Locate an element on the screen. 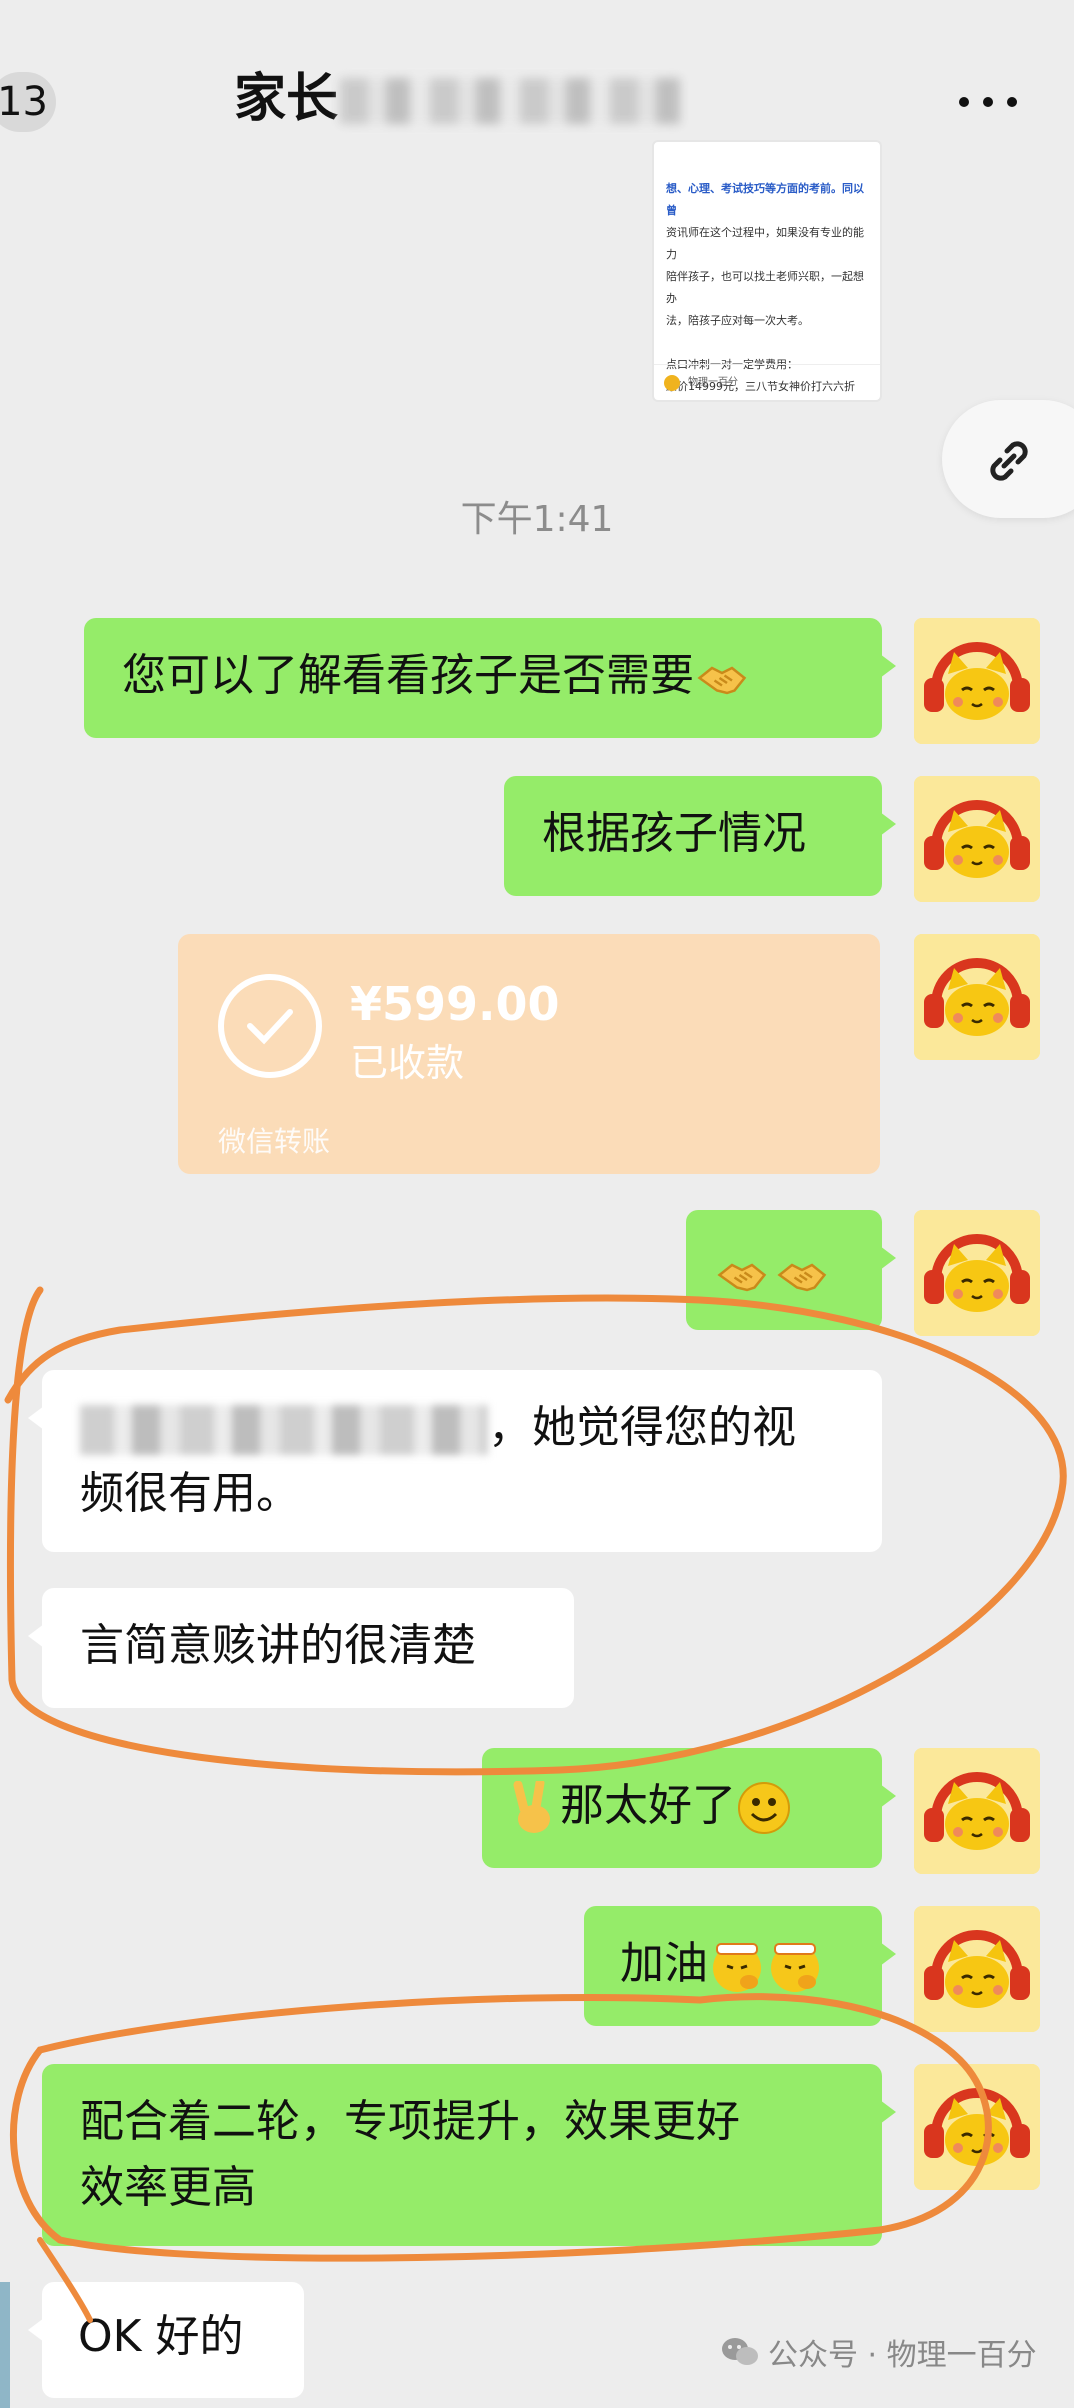 Image resolution: width=1074 pixels, height=2408 pixels. more-dots-icon is located at coordinates (988, 102).